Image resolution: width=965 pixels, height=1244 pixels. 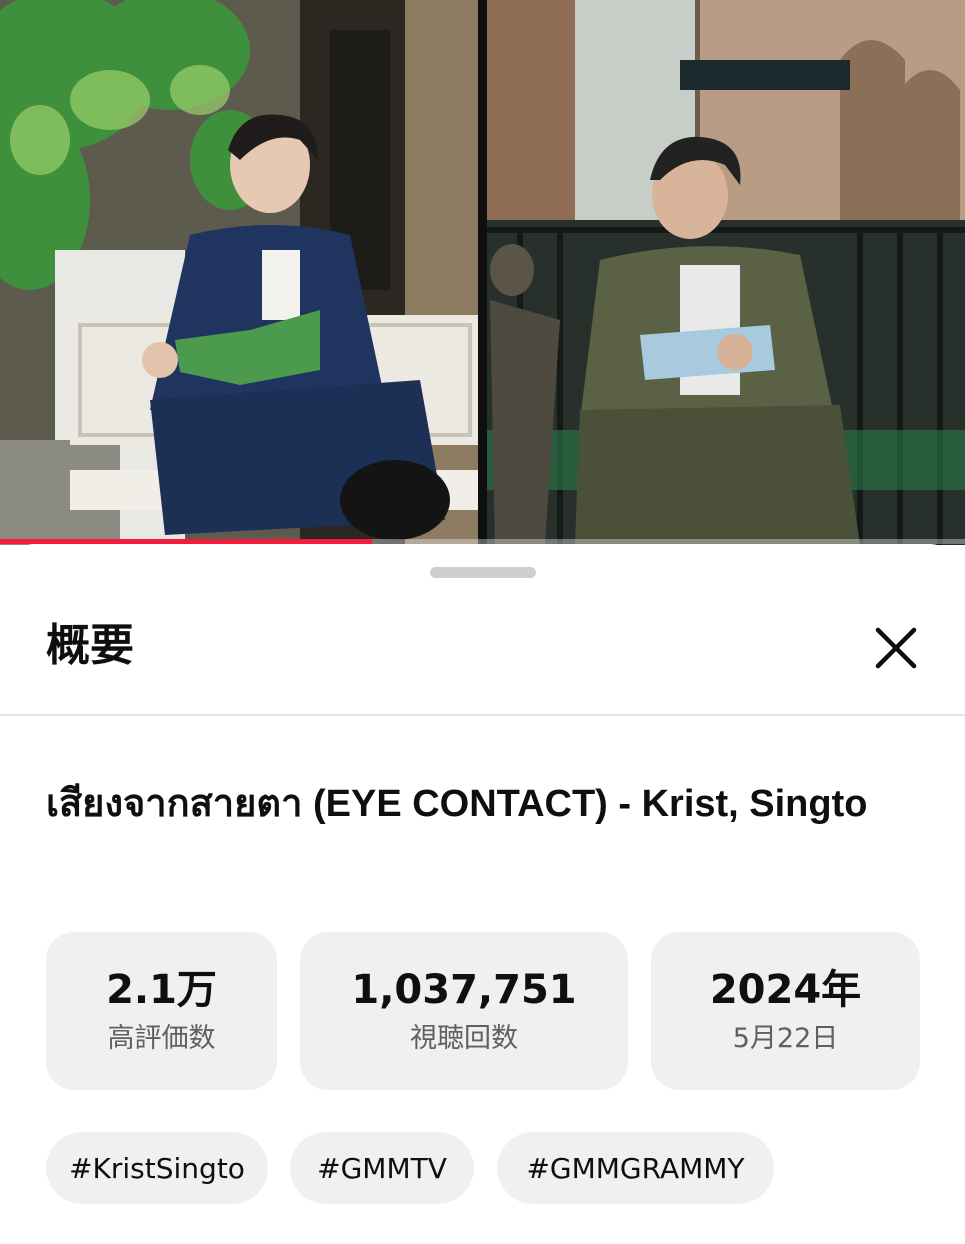 What do you see at coordinates (785, 990) in the screenshot?
I see `publish-year: 2024年` at bounding box center [785, 990].